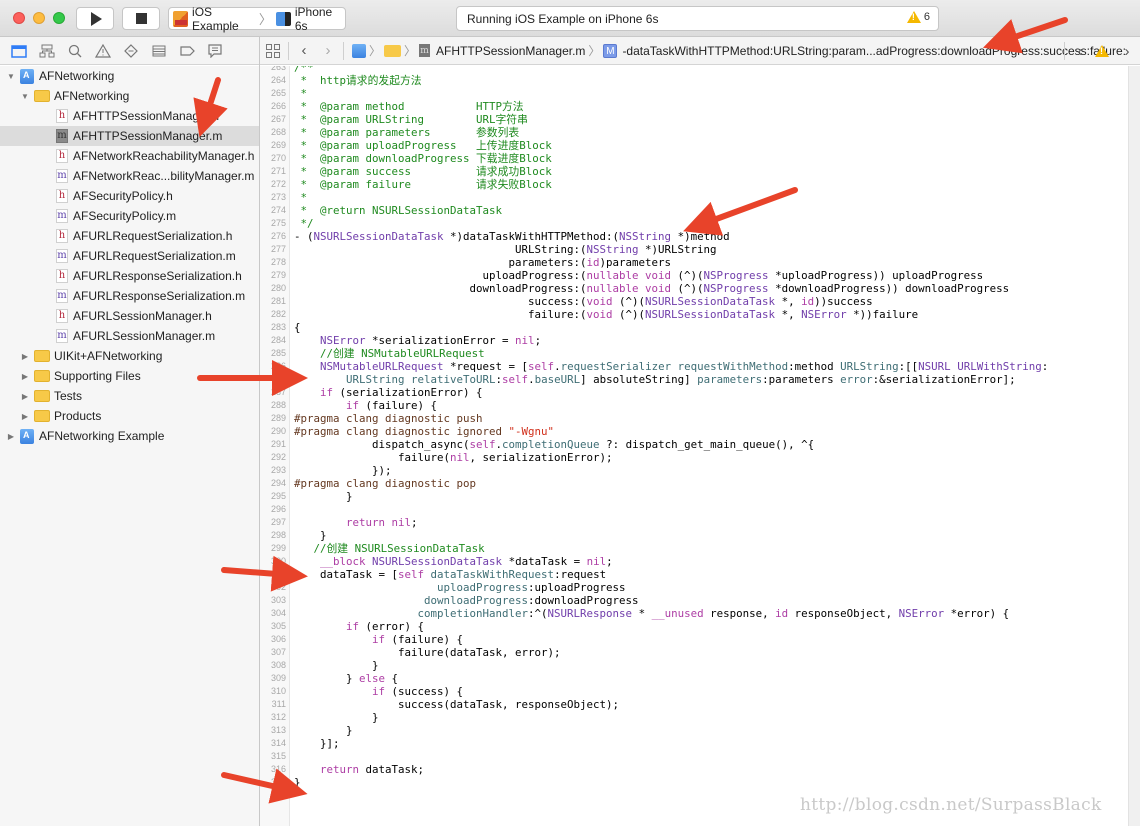 The width and height of the screenshot is (1140, 826). What do you see at coordinates (304, 70) in the screenshot?
I see `code-text: /**` at bounding box center [304, 70].